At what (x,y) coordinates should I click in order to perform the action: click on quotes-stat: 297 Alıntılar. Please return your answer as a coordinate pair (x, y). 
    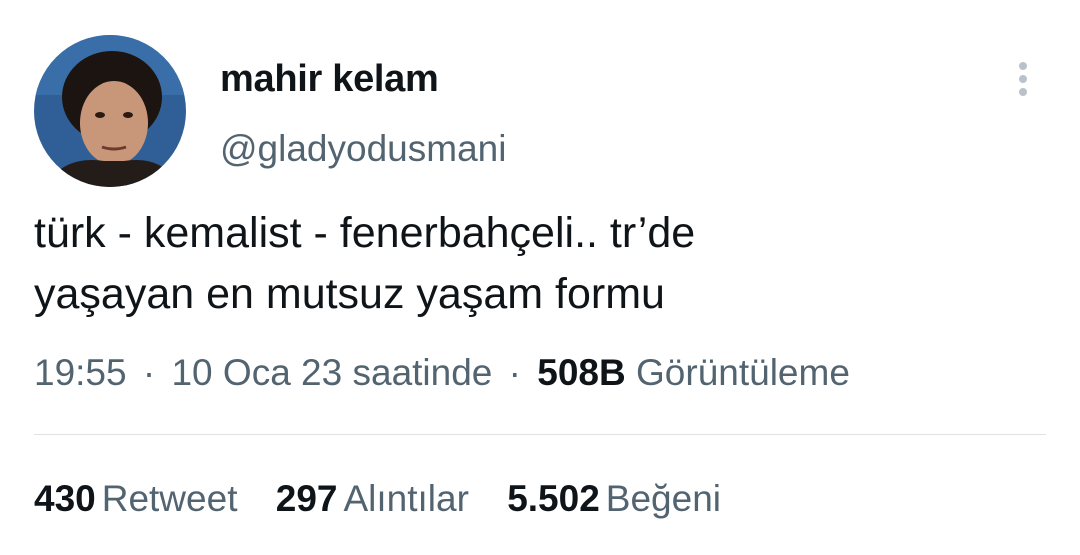
    Looking at the image, I should click on (372, 498).